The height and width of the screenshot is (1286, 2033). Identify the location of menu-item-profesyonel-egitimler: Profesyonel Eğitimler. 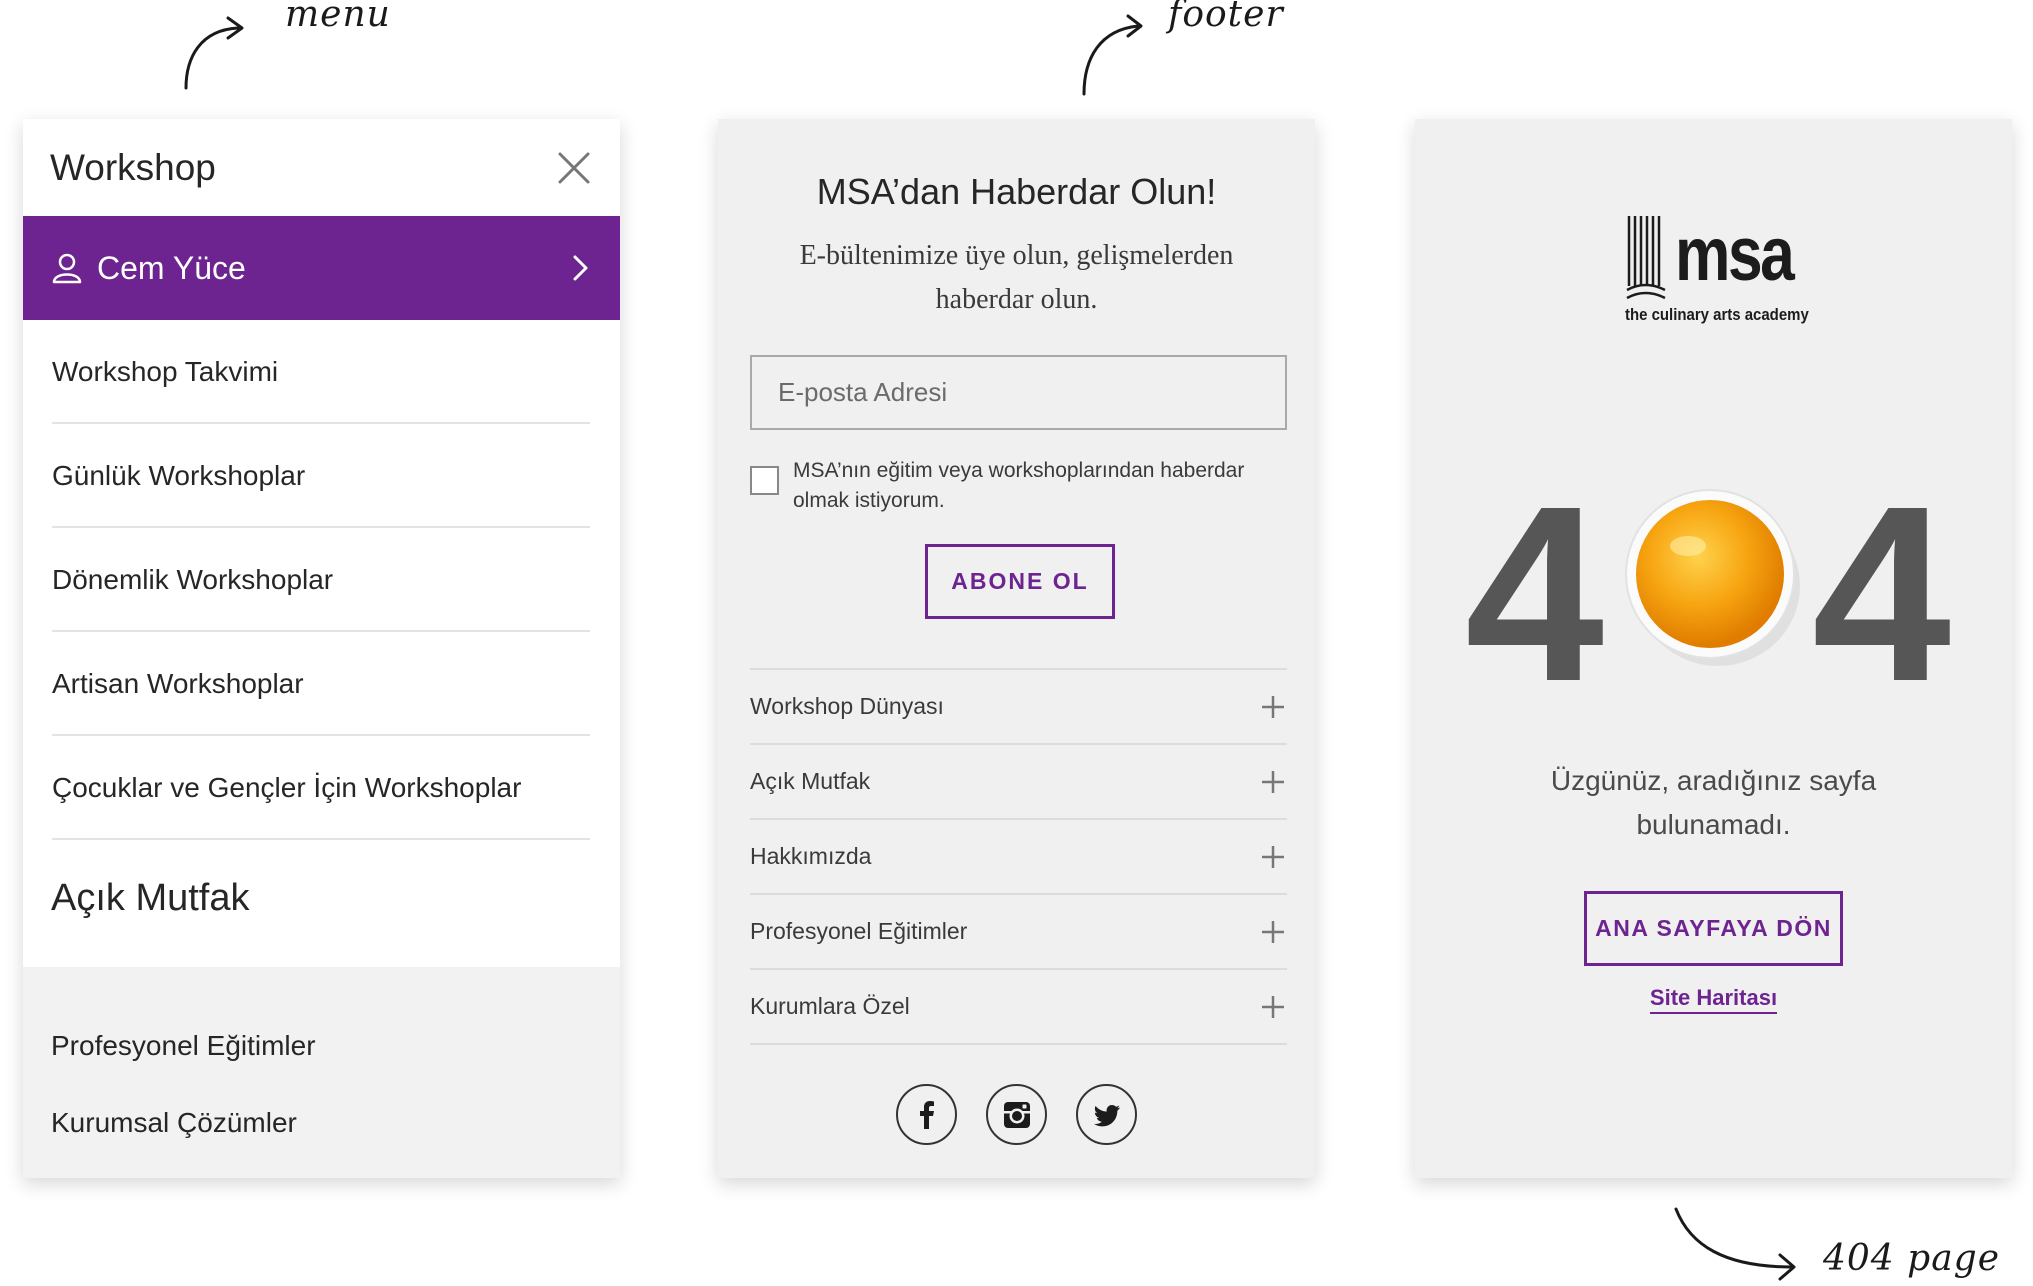
(321, 1045).